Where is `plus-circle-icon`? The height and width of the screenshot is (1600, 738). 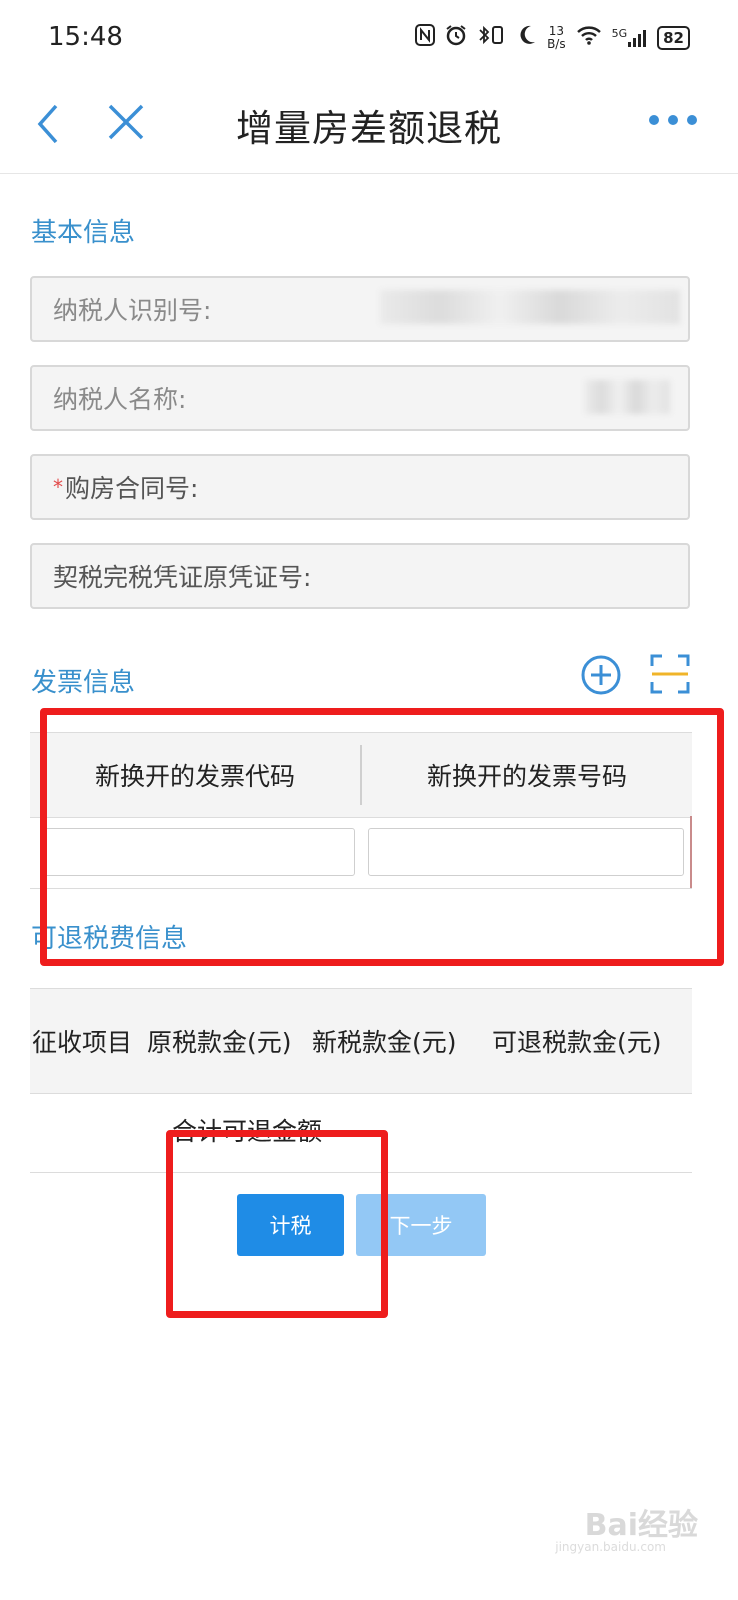 plus-circle-icon is located at coordinates (601, 675).